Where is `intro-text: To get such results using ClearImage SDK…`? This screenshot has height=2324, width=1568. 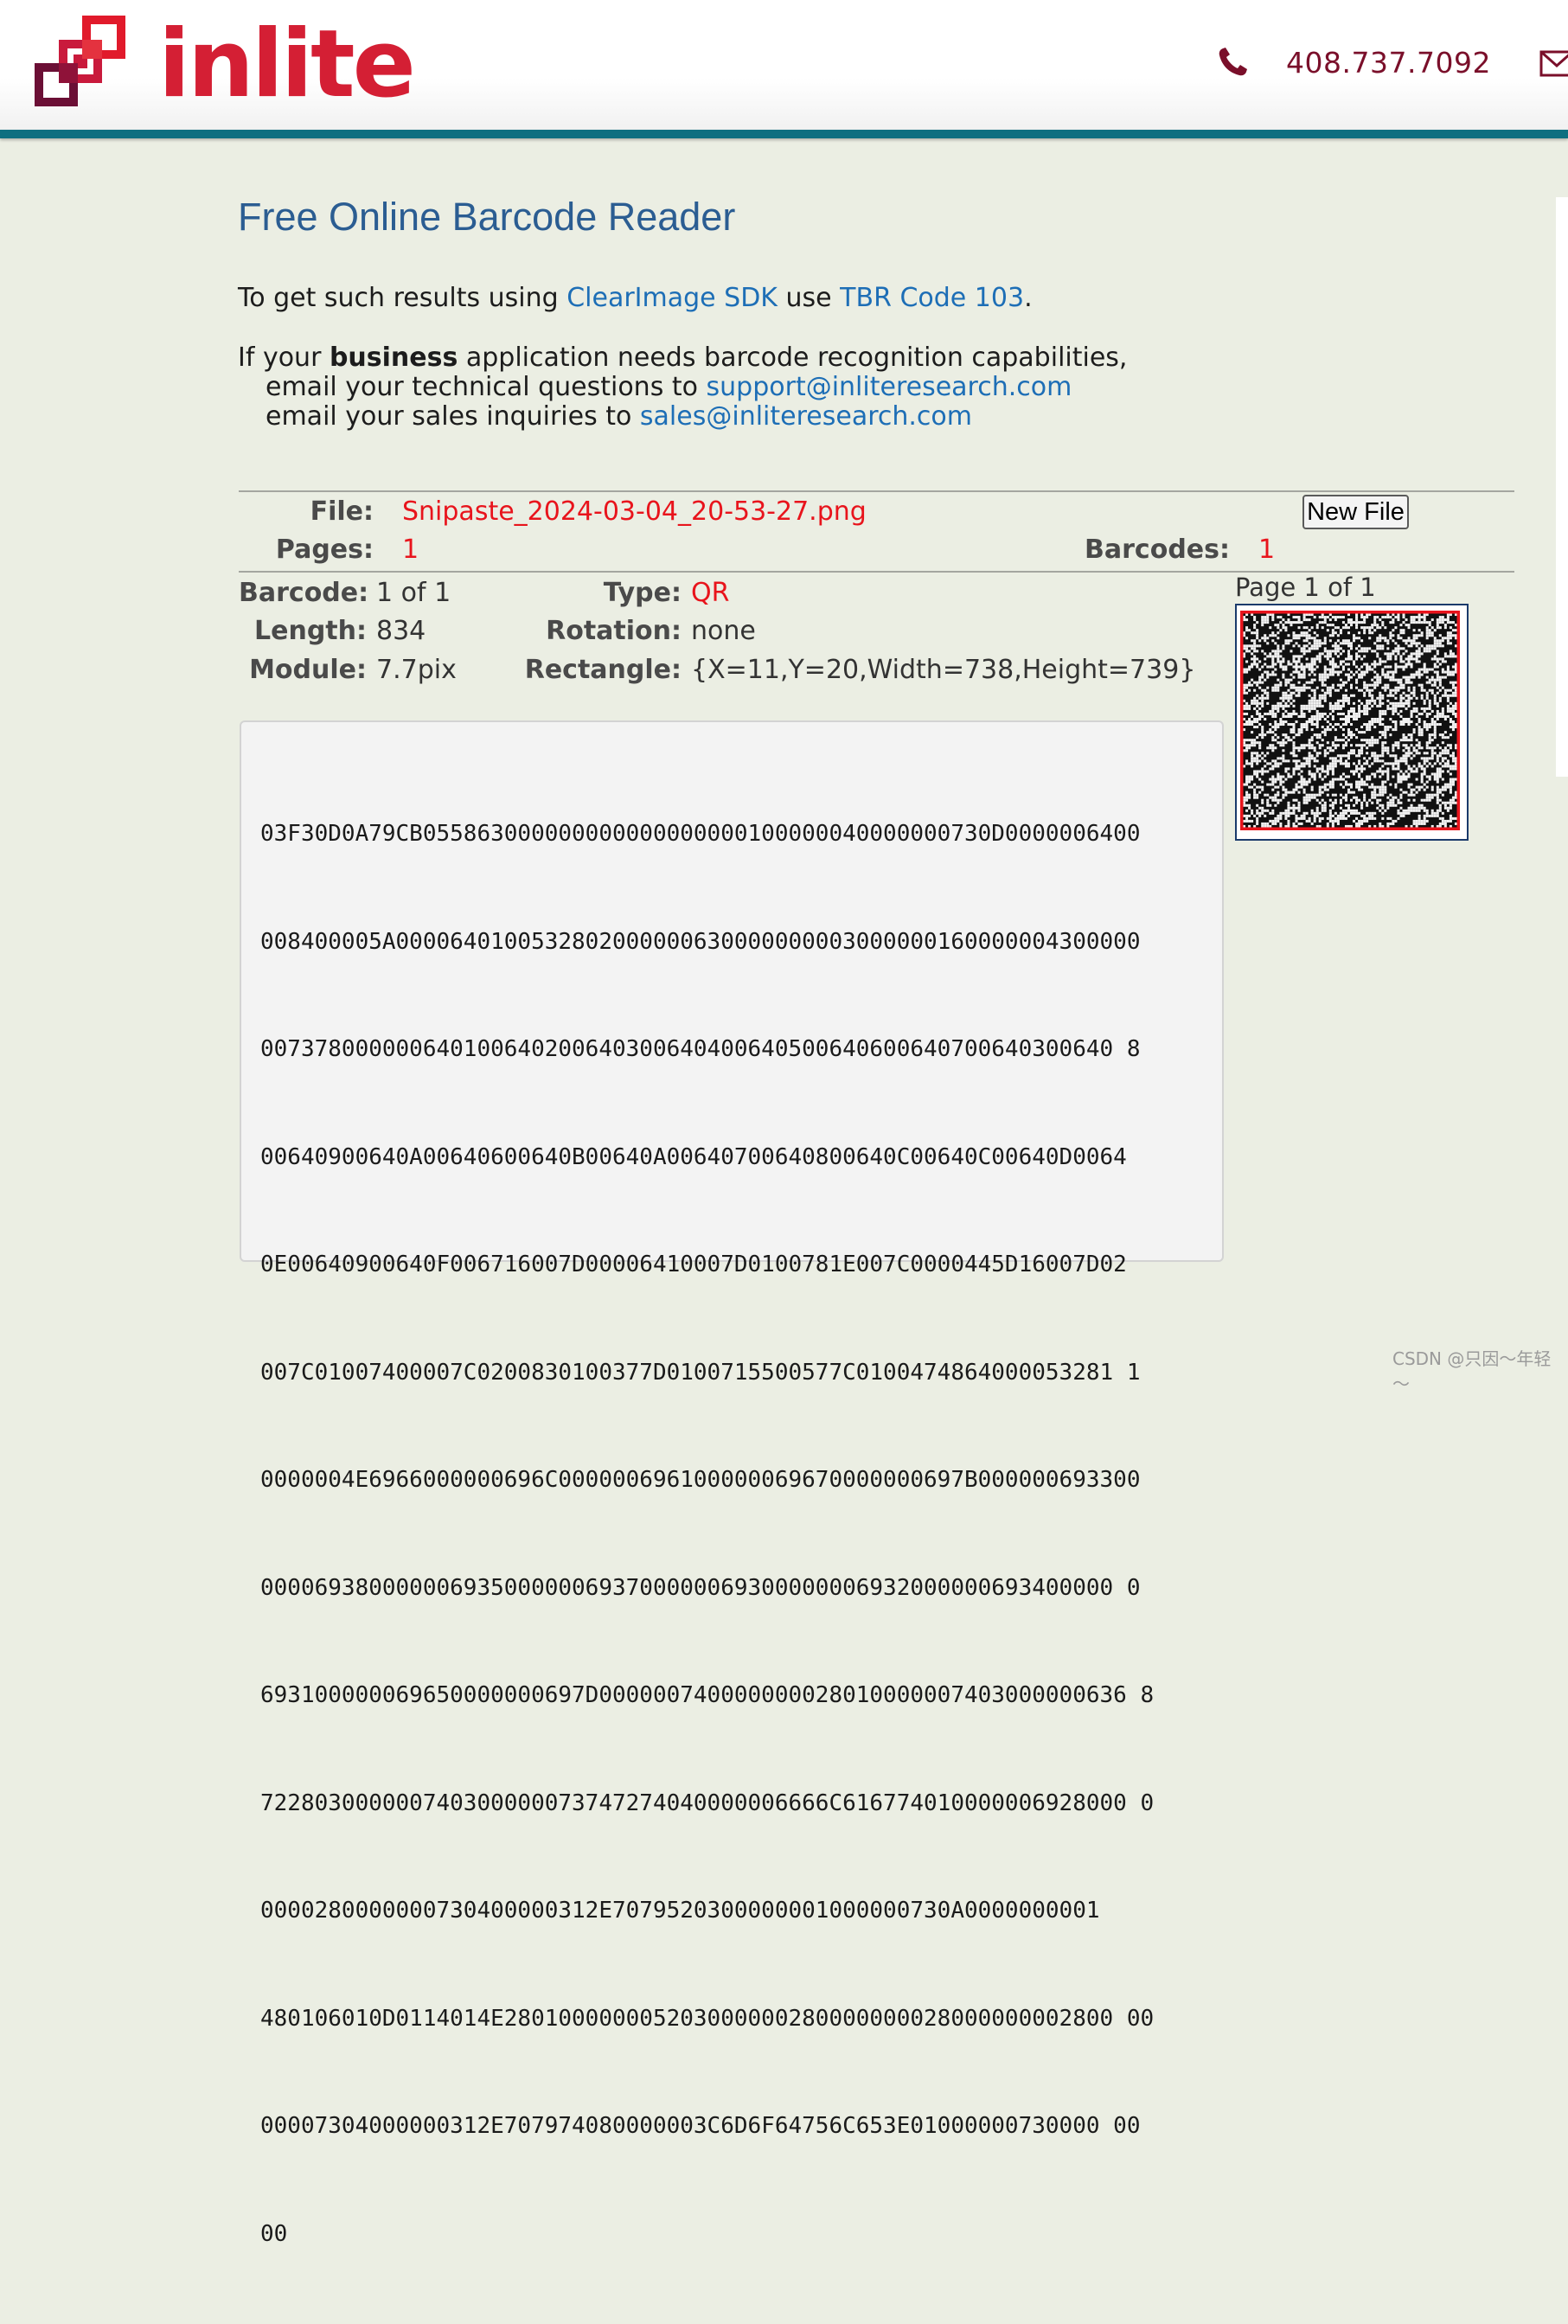 intro-text: To get such results using ClearImage SDK… is located at coordinates (635, 298).